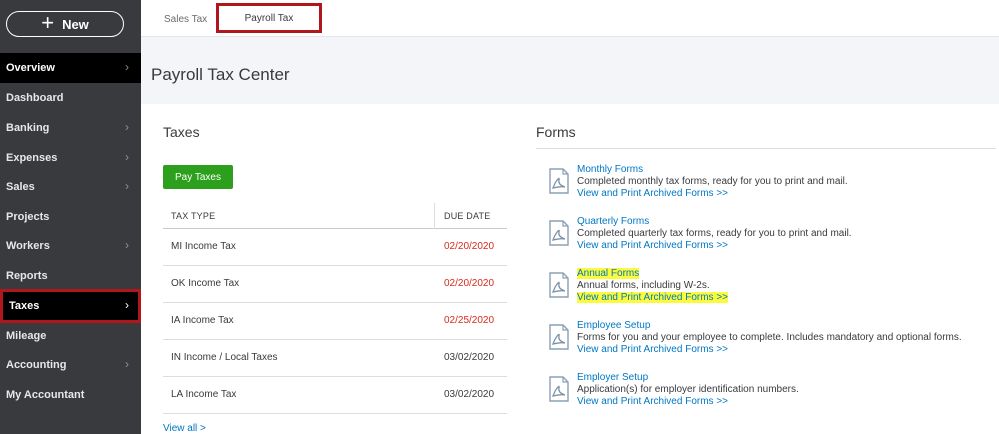 This screenshot has height=434, width=999. I want to click on table-row: IA Income Tax 02/25/2020, so click(335, 321).